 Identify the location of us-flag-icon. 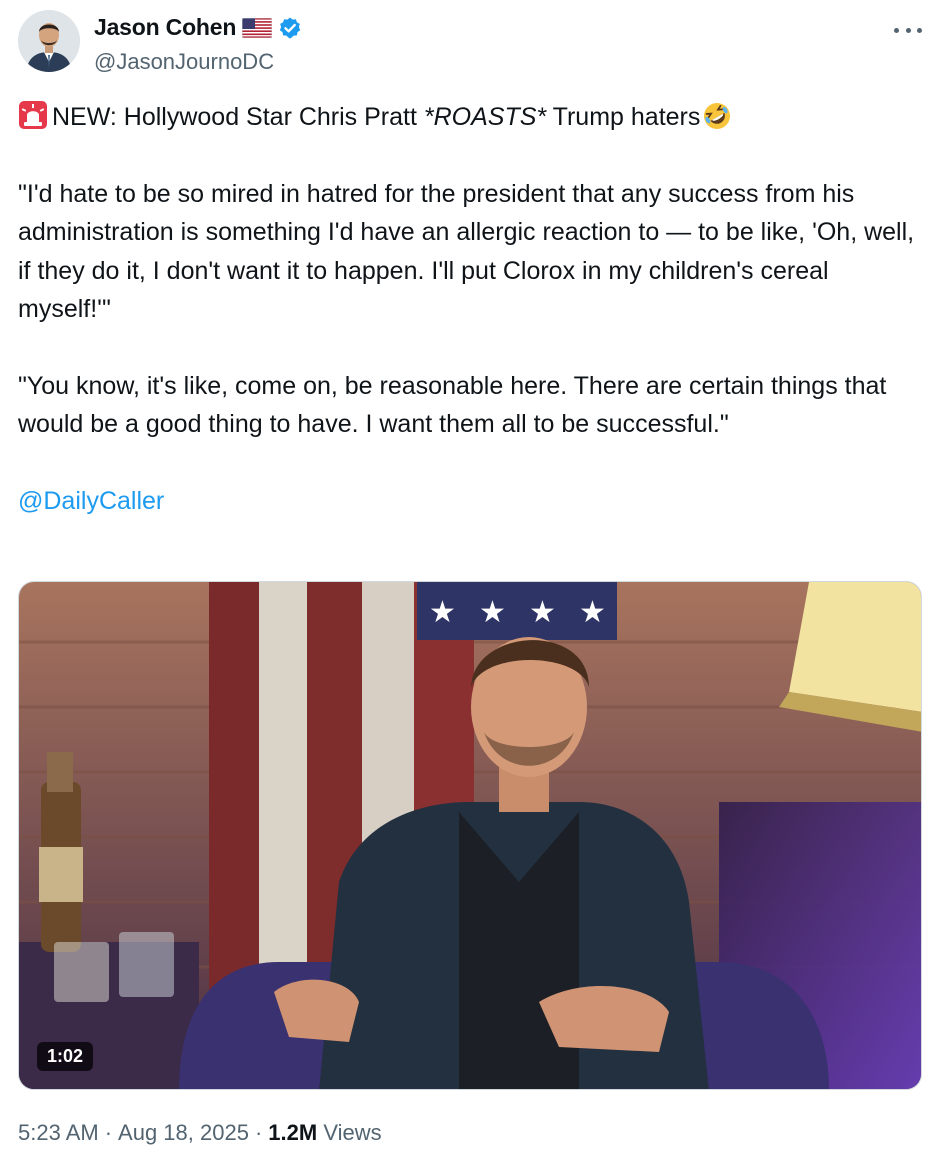
(257, 27).